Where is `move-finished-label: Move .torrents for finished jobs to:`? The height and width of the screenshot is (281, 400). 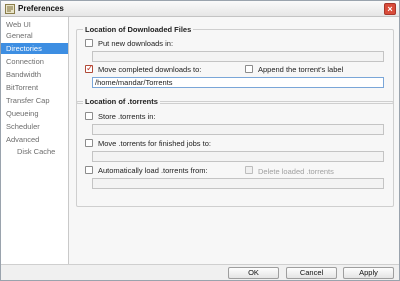 move-finished-label: Move .torrents for finished jobs to: is located at coordinates (154, 143).